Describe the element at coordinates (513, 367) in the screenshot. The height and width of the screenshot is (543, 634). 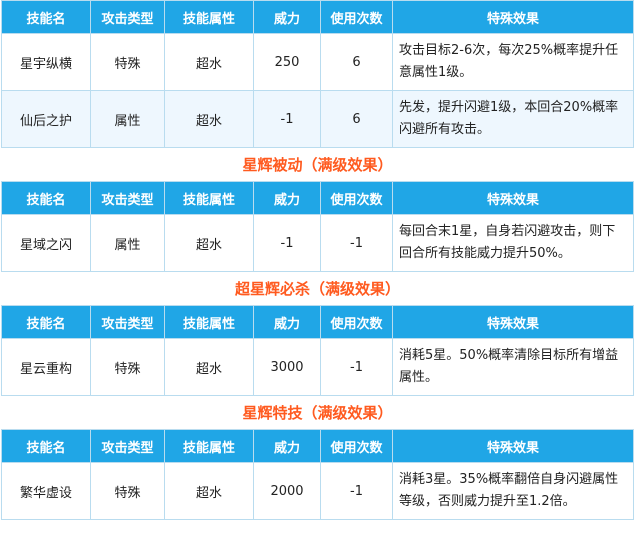
I see `special-effect: 消耗5星。50%概率清除目标所有增益属性。` at that location.